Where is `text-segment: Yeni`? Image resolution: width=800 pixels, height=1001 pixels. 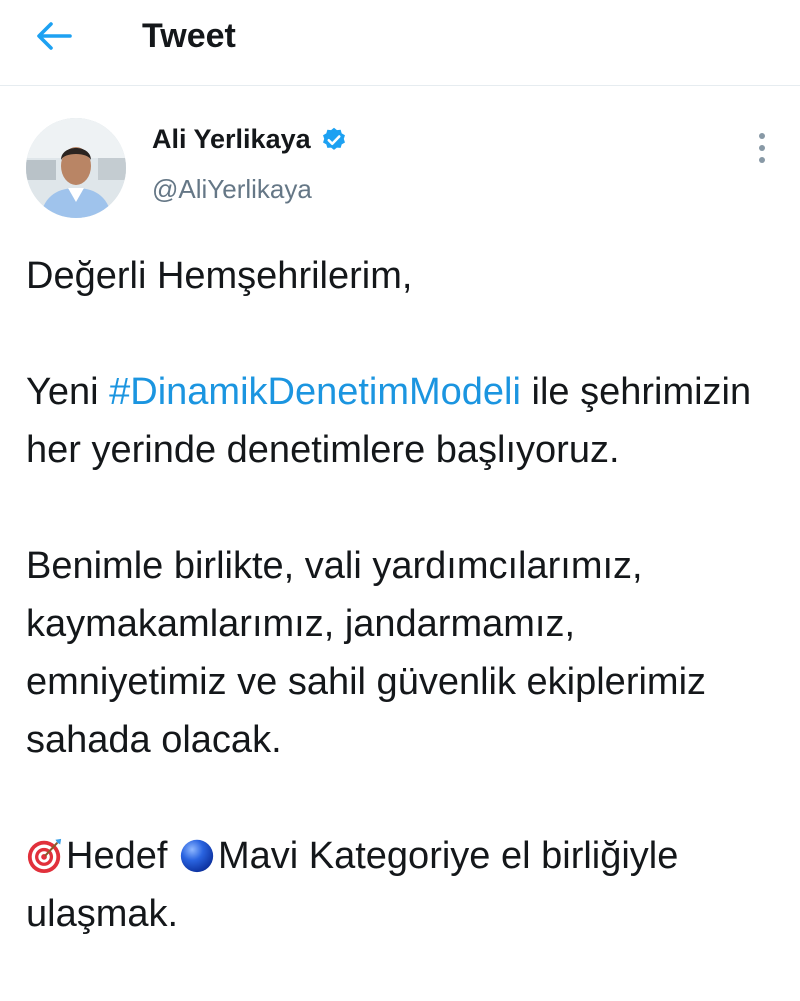
text-segment: Yeni is located at coordinates (68, 392).